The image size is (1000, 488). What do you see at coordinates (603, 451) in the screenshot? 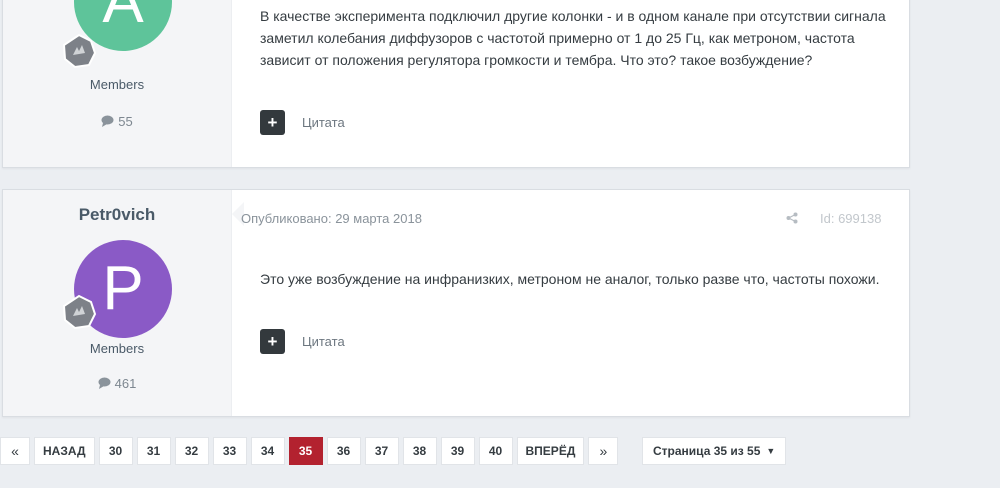
I see `last-page-button: »` at bounding box center [603, 451].